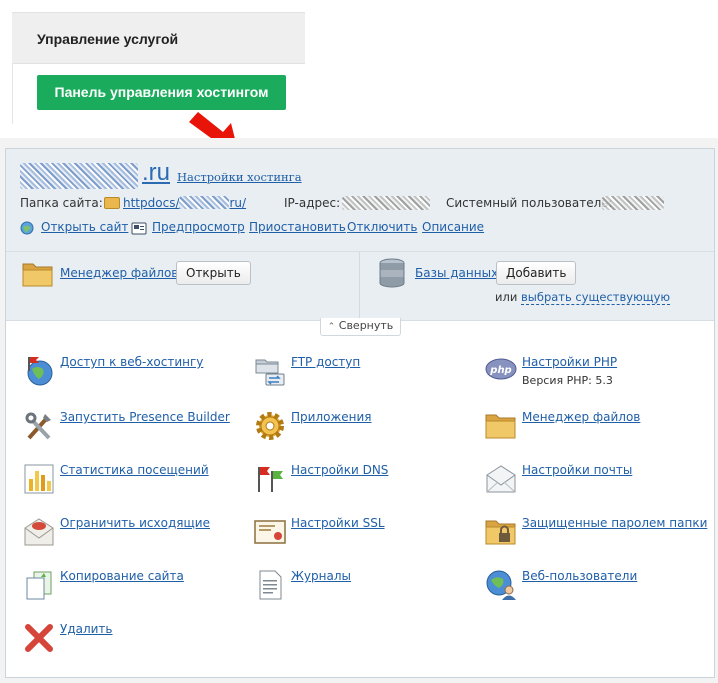  I want to click on svg-text: php, so click(500, 370).